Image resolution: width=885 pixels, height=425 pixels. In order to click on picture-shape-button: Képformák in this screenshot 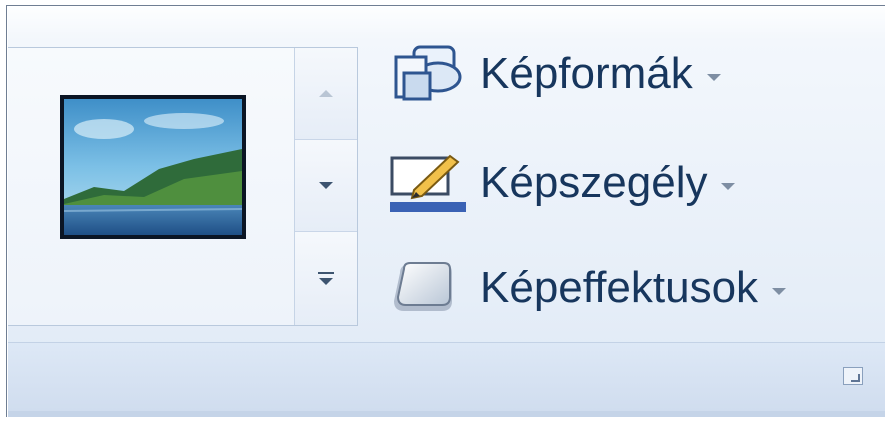, I will do `click(553, 74)`.